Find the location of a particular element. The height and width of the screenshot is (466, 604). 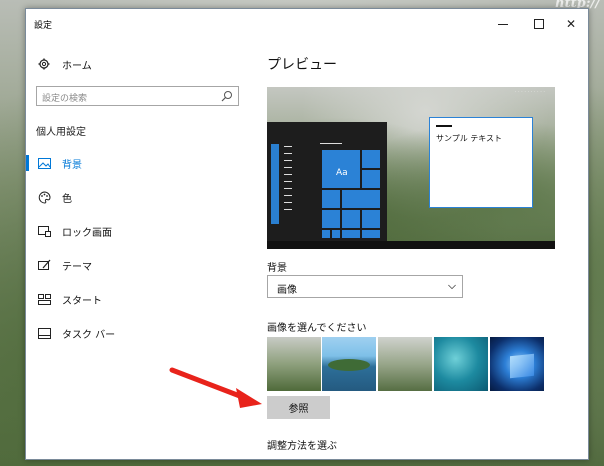

sidebar-item-label: 色 is located at coordinates (67, 199).